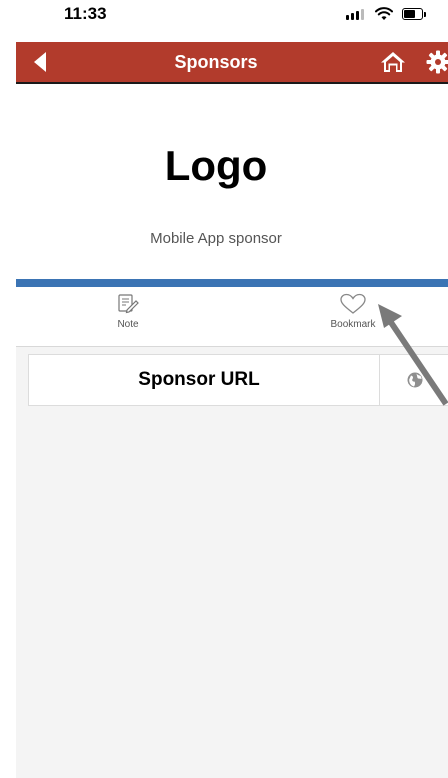  What do you see at coordinates (216, 62) in the screenshot?
I see `page-title: Sponsors` at bounding box center [216, 62].